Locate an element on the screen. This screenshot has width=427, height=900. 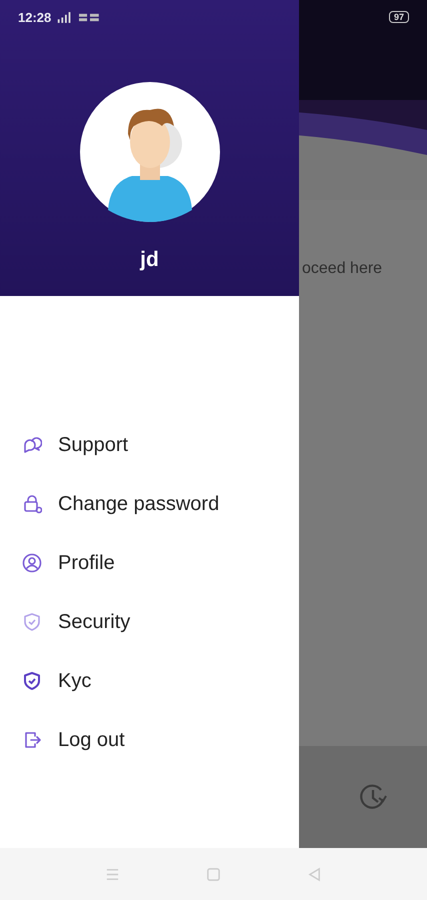
shield-check-icon is located at coordinates (32, 681).